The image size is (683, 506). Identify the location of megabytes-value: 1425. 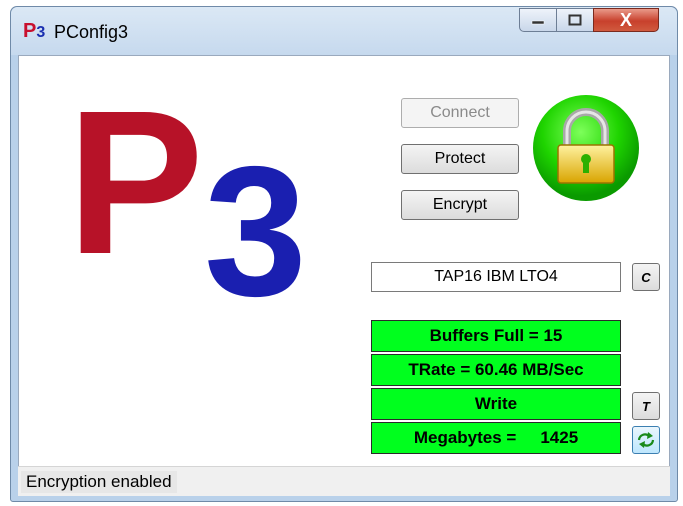
(559, 437).